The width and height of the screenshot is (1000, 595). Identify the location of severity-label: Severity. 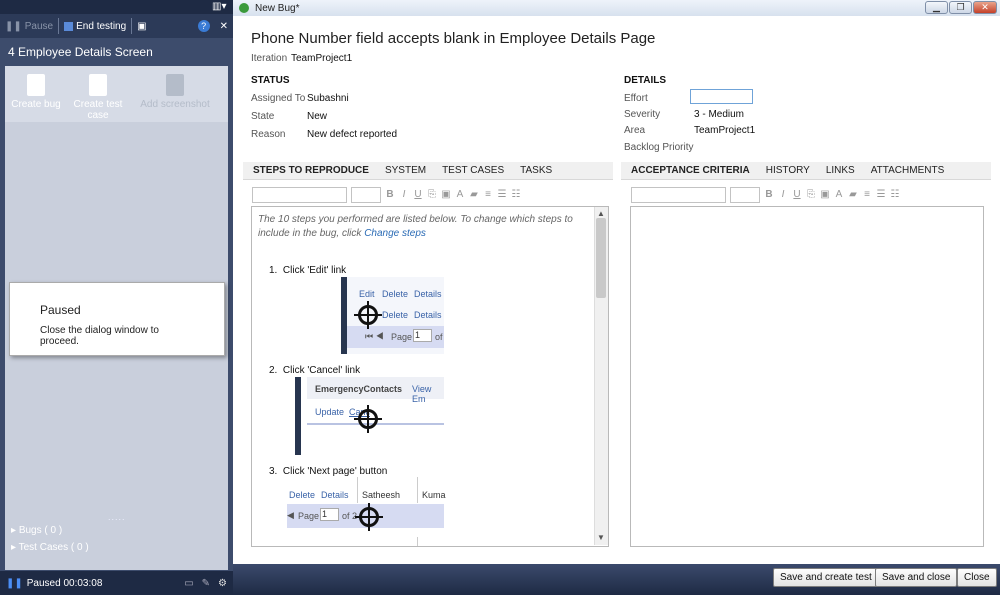
(642, 114).